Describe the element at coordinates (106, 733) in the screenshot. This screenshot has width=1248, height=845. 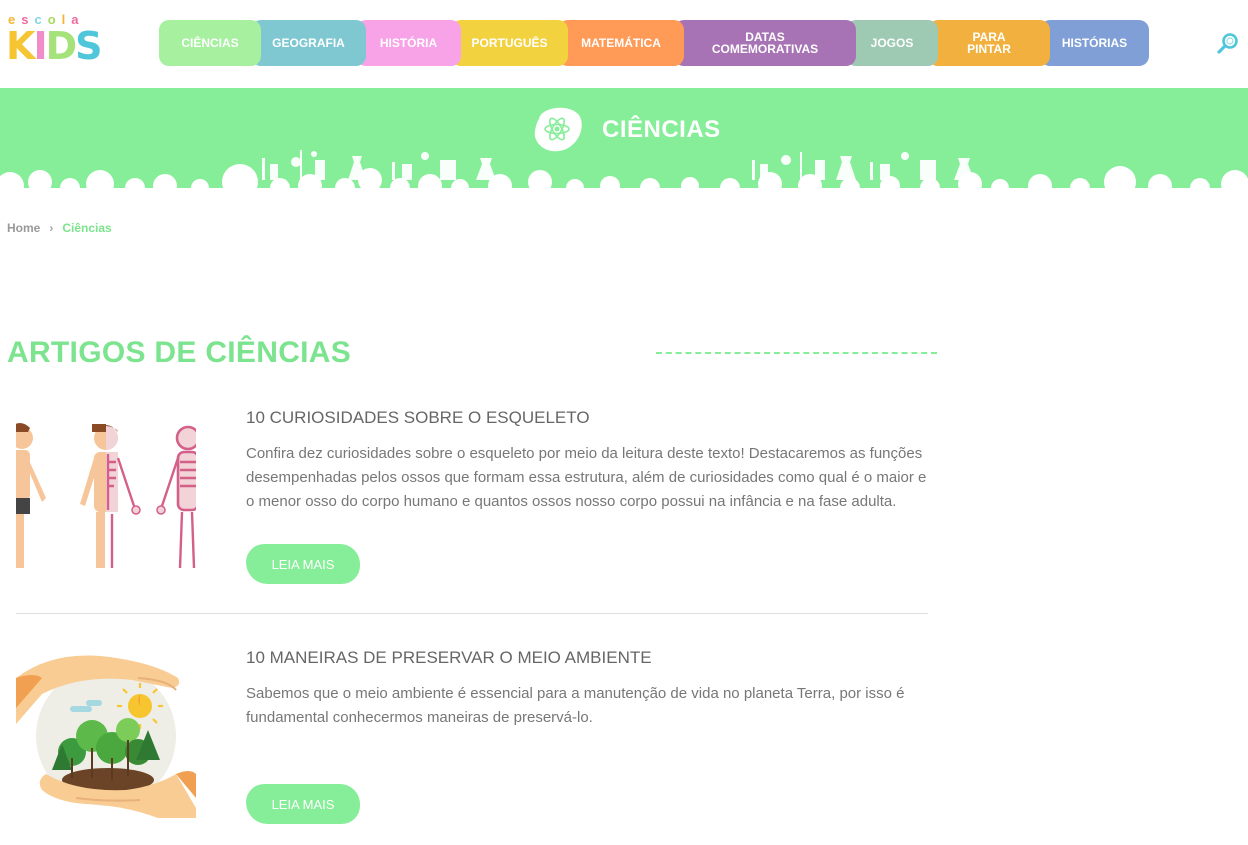
I see `environment-illustration` at that location.